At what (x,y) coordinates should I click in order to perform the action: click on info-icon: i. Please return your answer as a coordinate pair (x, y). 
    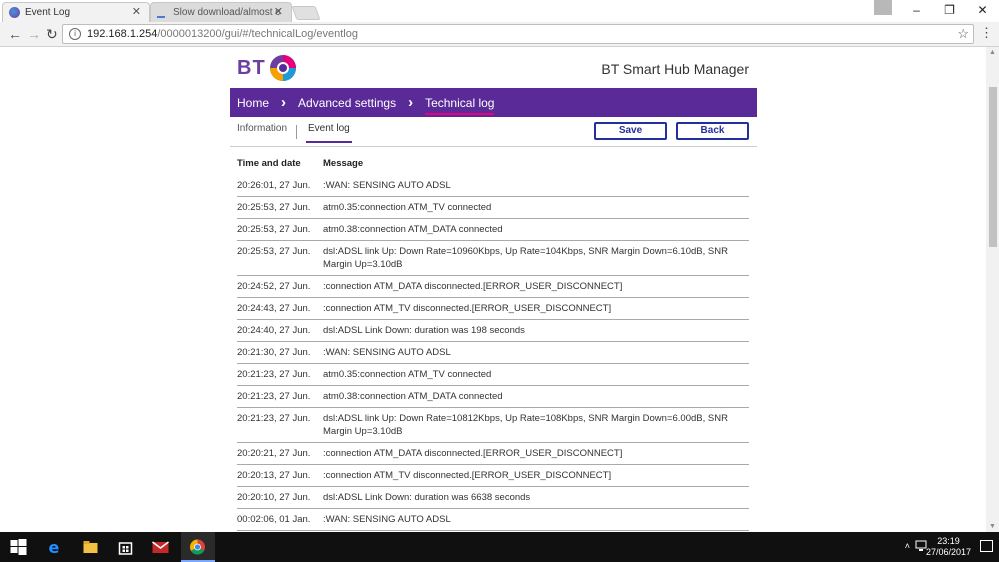
    Looking at the image, I should click on (75, 34).